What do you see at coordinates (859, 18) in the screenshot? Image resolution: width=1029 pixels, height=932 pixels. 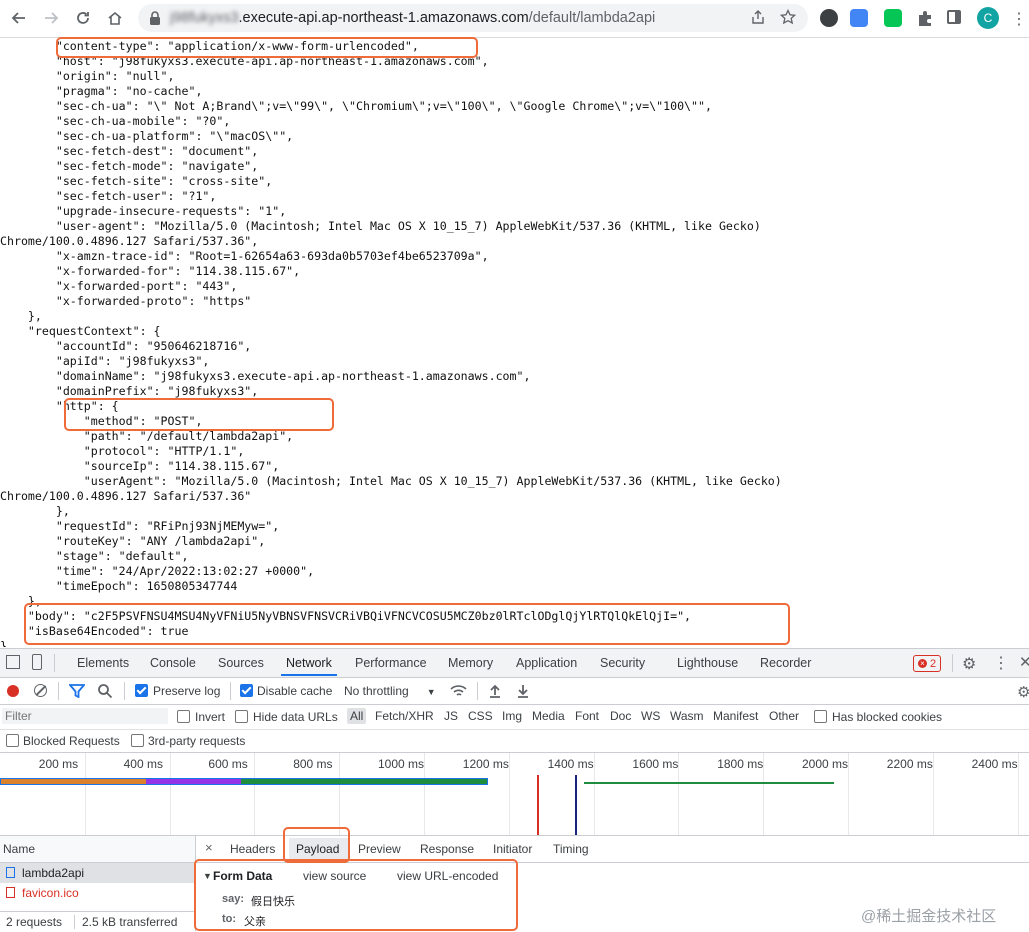 I see `translate-extension-icon` at bounding box center [859, 18].